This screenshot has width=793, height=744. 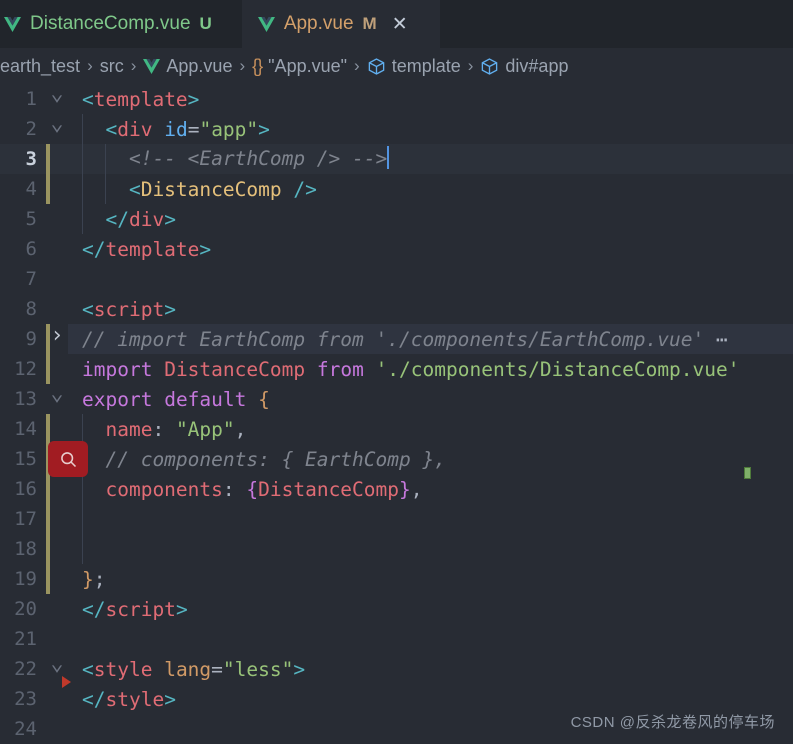 I want to click on search-icon, so click(x=68, y=459).